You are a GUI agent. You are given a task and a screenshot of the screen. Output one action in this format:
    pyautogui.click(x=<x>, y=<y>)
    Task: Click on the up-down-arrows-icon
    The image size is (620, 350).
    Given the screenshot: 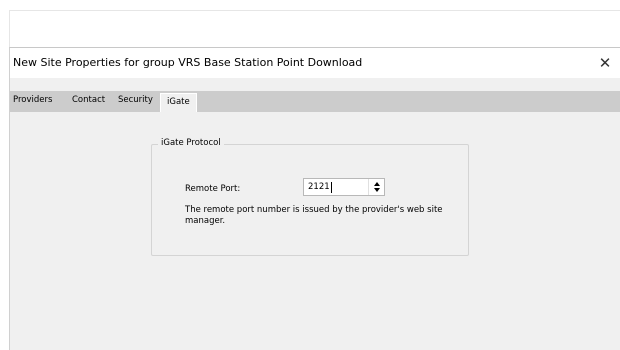 What is the action you would take?
    pyautogui.click(x=376, y=187)
    